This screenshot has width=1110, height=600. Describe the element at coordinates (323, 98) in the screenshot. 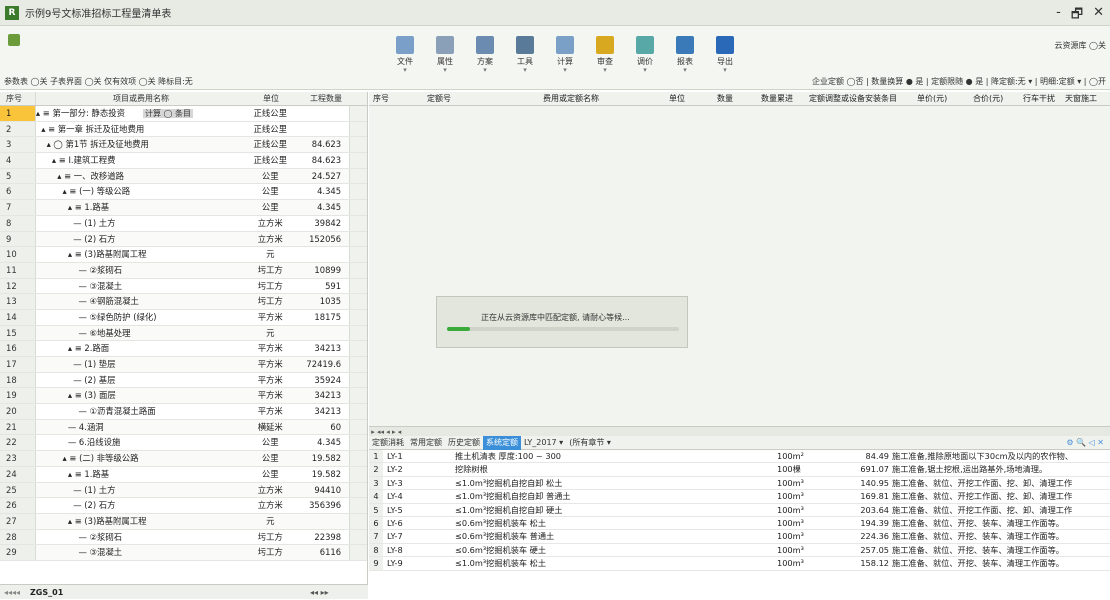

I see `col-qty: 工程数量` at that location.